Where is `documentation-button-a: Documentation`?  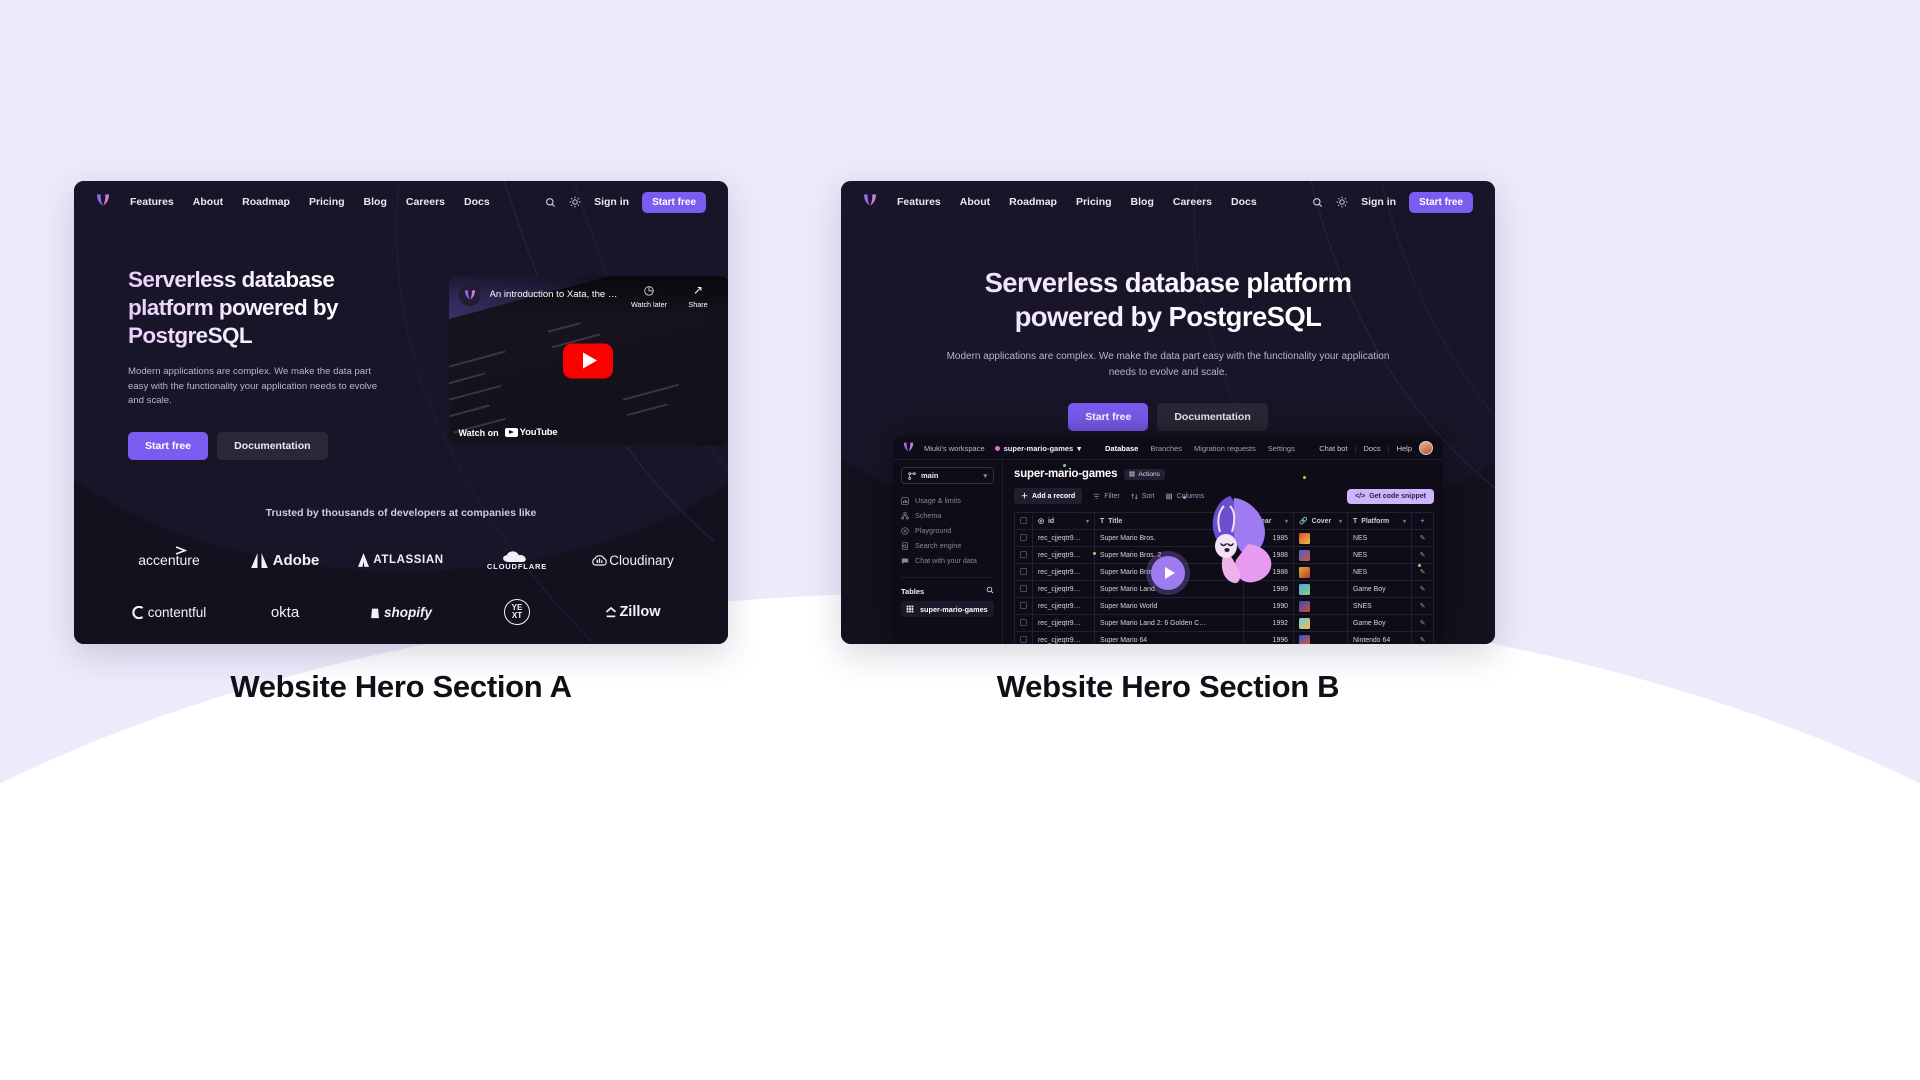 documentation-button-a: Documentation is located at coordinates (272, 446).